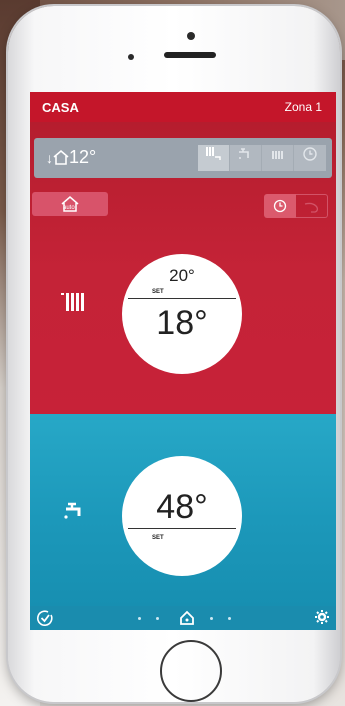 The height and width of the screenshot is (706, 345). I want to click on bottom-bar, so click(183, 618).